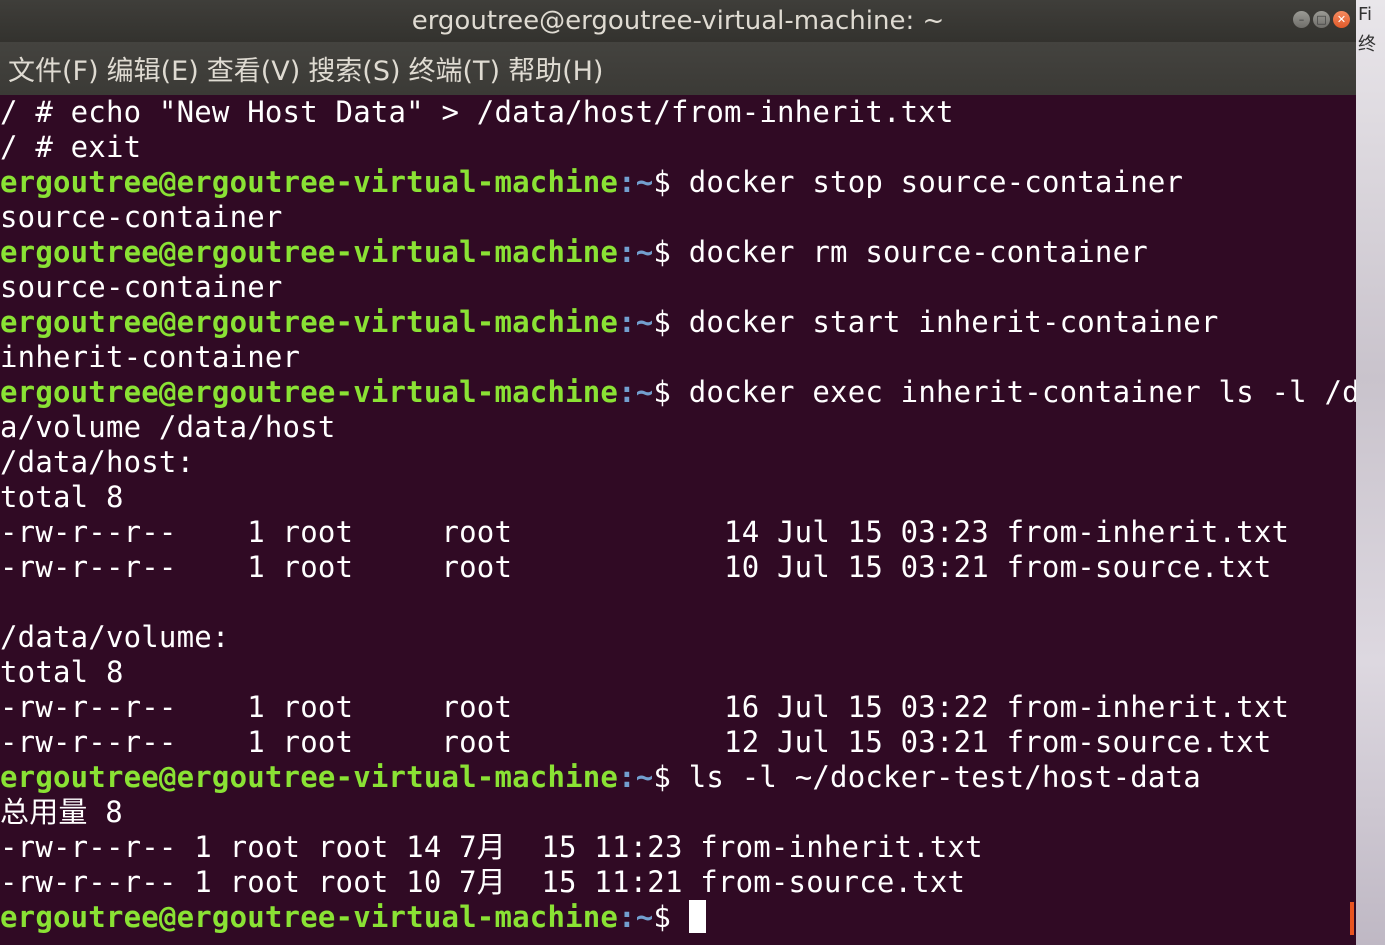  I want to click on window-title: ergoutree@ergoutree-virtual-machine: ~, so click(678, 21).